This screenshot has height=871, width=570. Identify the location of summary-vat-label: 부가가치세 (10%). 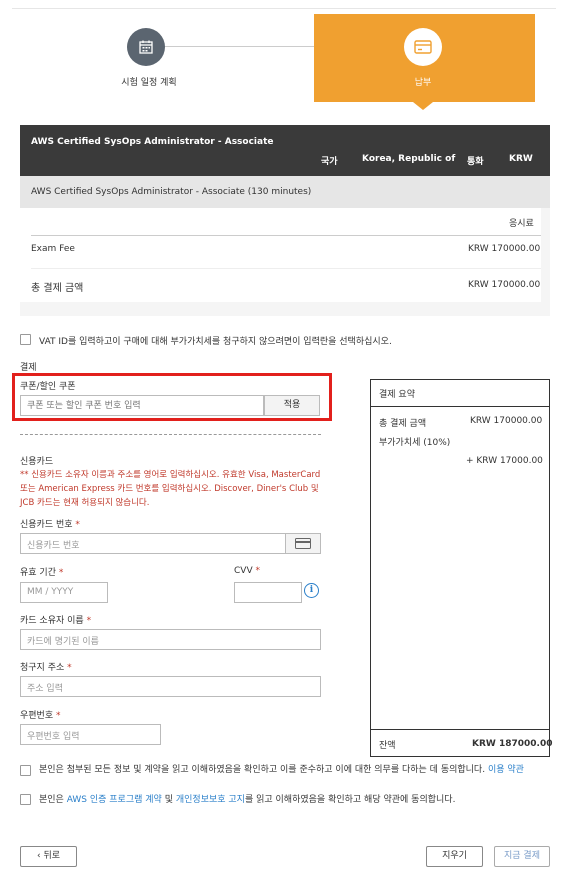
(415, 443).